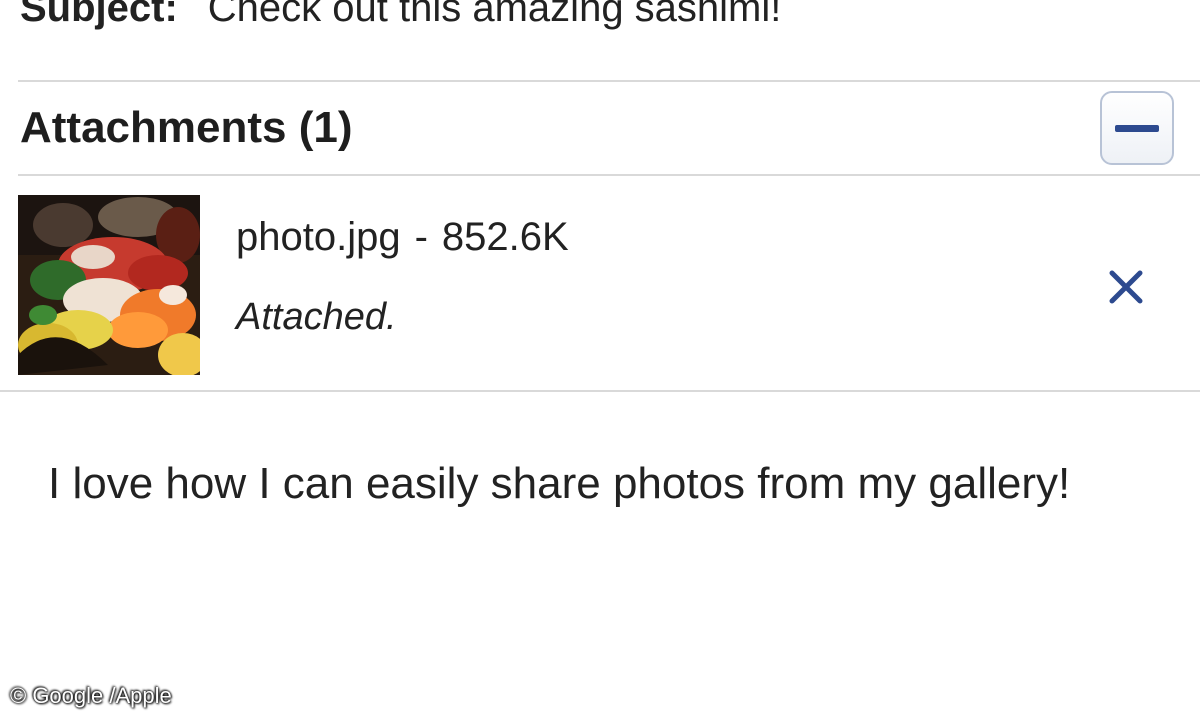 This screenshot has height=720, width=1200. Describe the element at coordinates (402, 277) in the screenshot. I see `attachment-info: photo.jpg - 852.6K Attached.` at that location.